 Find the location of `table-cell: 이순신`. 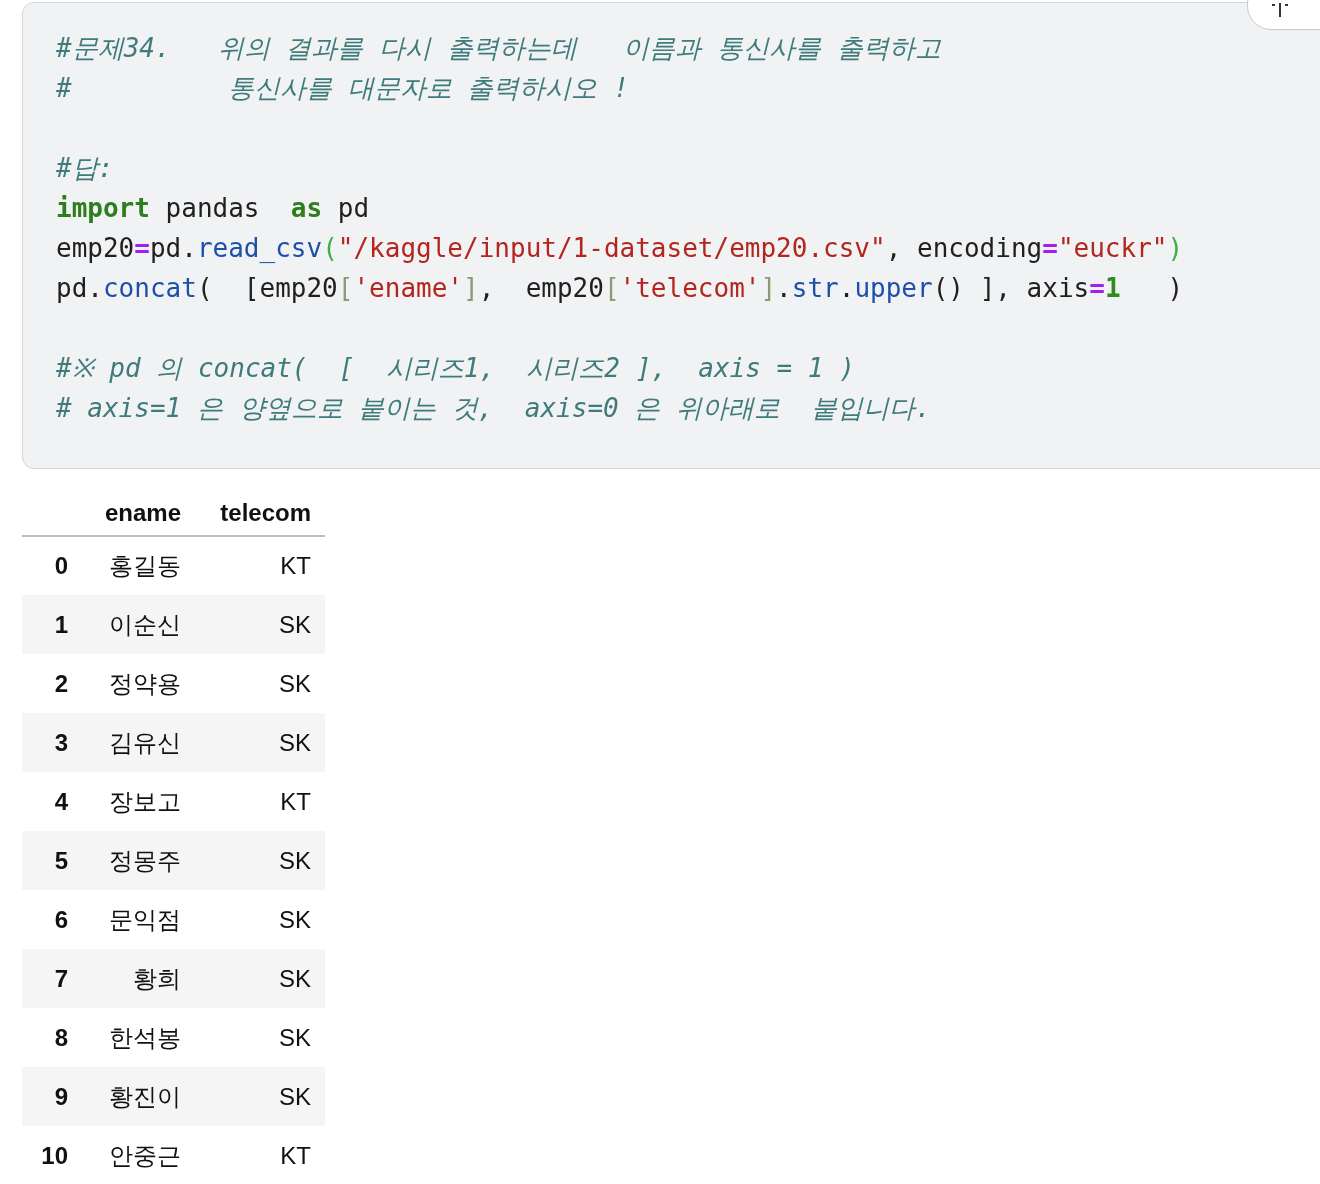

table-cell: 이순신 is located at coordinates (145, 624).